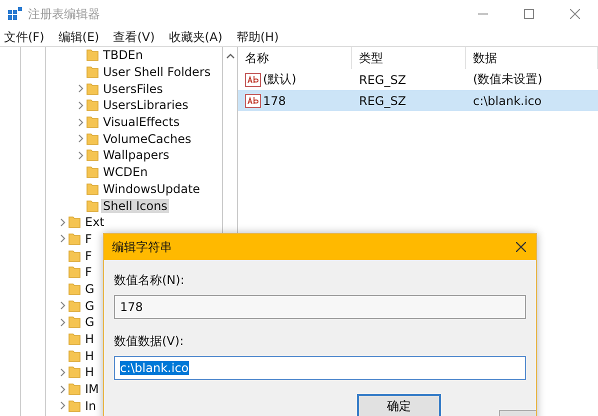 The image size is (598, 416). Describe the element at coordinates (230, 56) in the screenshot. I see `scroll-up-icon` at that location.